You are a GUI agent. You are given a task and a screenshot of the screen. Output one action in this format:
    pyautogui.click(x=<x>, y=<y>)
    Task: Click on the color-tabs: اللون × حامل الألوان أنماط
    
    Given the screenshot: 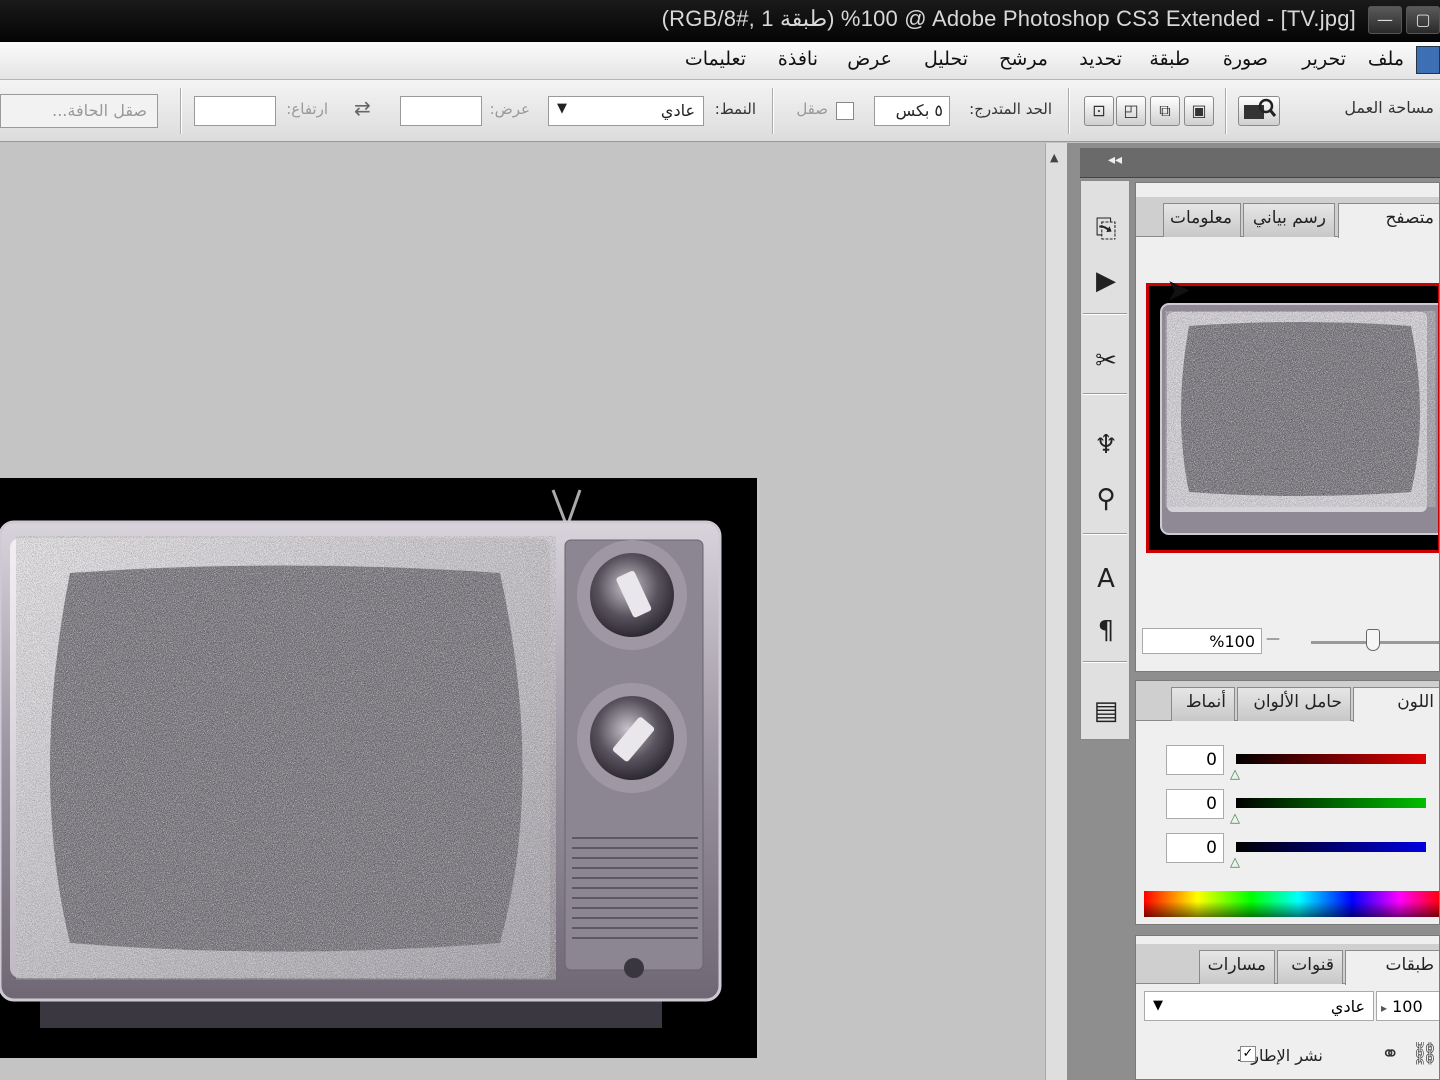 What is the action you would take?
    pyautogui.click(x=1287, y=701)
    